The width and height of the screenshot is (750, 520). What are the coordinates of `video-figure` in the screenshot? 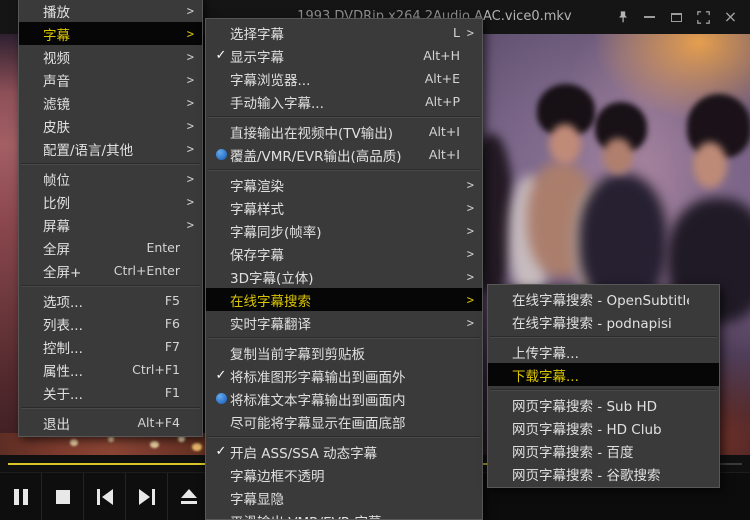 It's located at (618, 156).